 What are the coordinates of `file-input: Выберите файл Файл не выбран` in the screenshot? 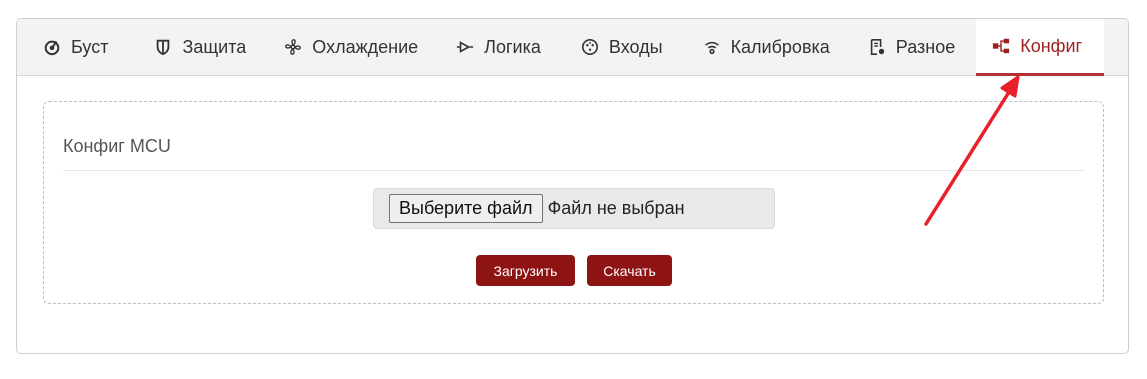 It's located at (574, 208).